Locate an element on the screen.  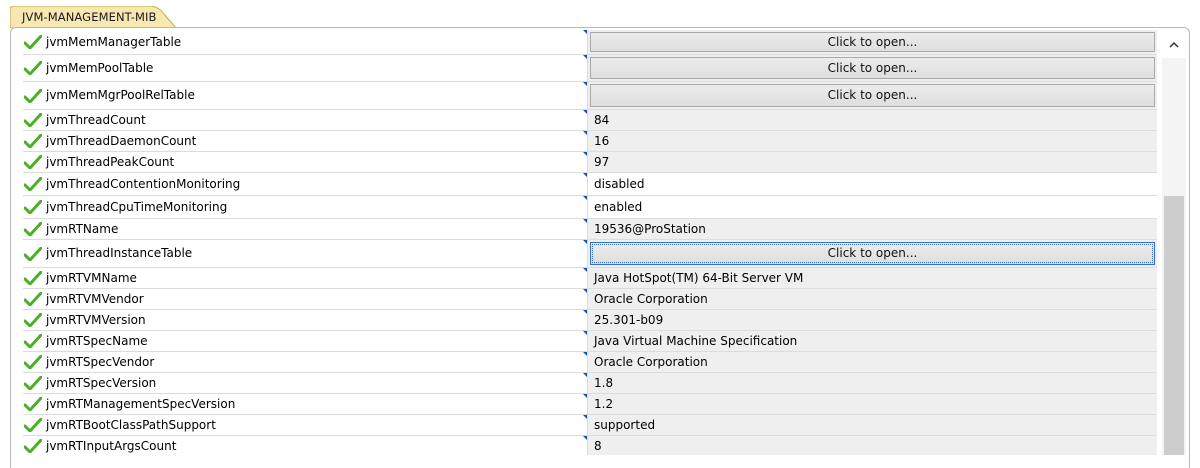
name-cell: jvmMemManagerTable is located at coordinates (305, 42).